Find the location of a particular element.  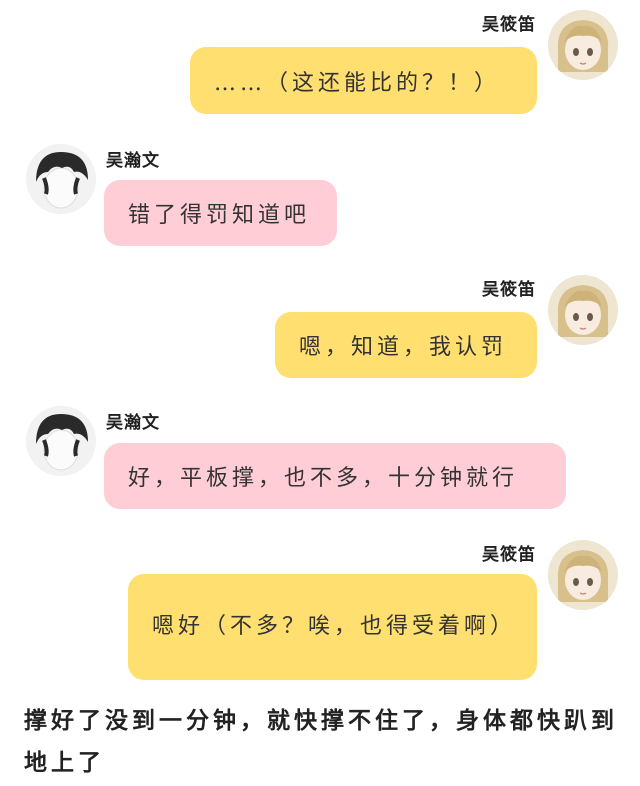

message-text: 错了得罚知道吧 is located at coordinates (219, 215).